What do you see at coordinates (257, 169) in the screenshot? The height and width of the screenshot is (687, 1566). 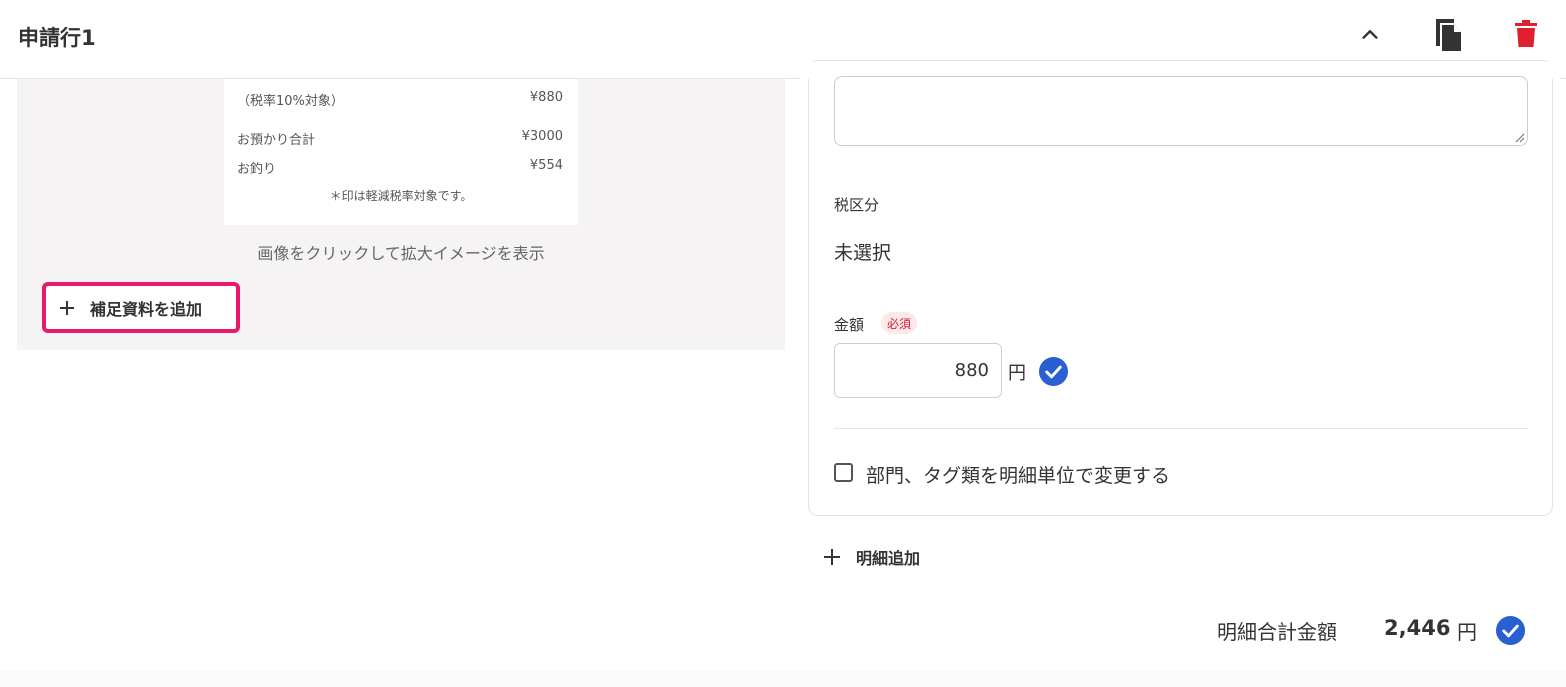 I see `receipt-row-label: お釣り` at bounding box center [257, 169].